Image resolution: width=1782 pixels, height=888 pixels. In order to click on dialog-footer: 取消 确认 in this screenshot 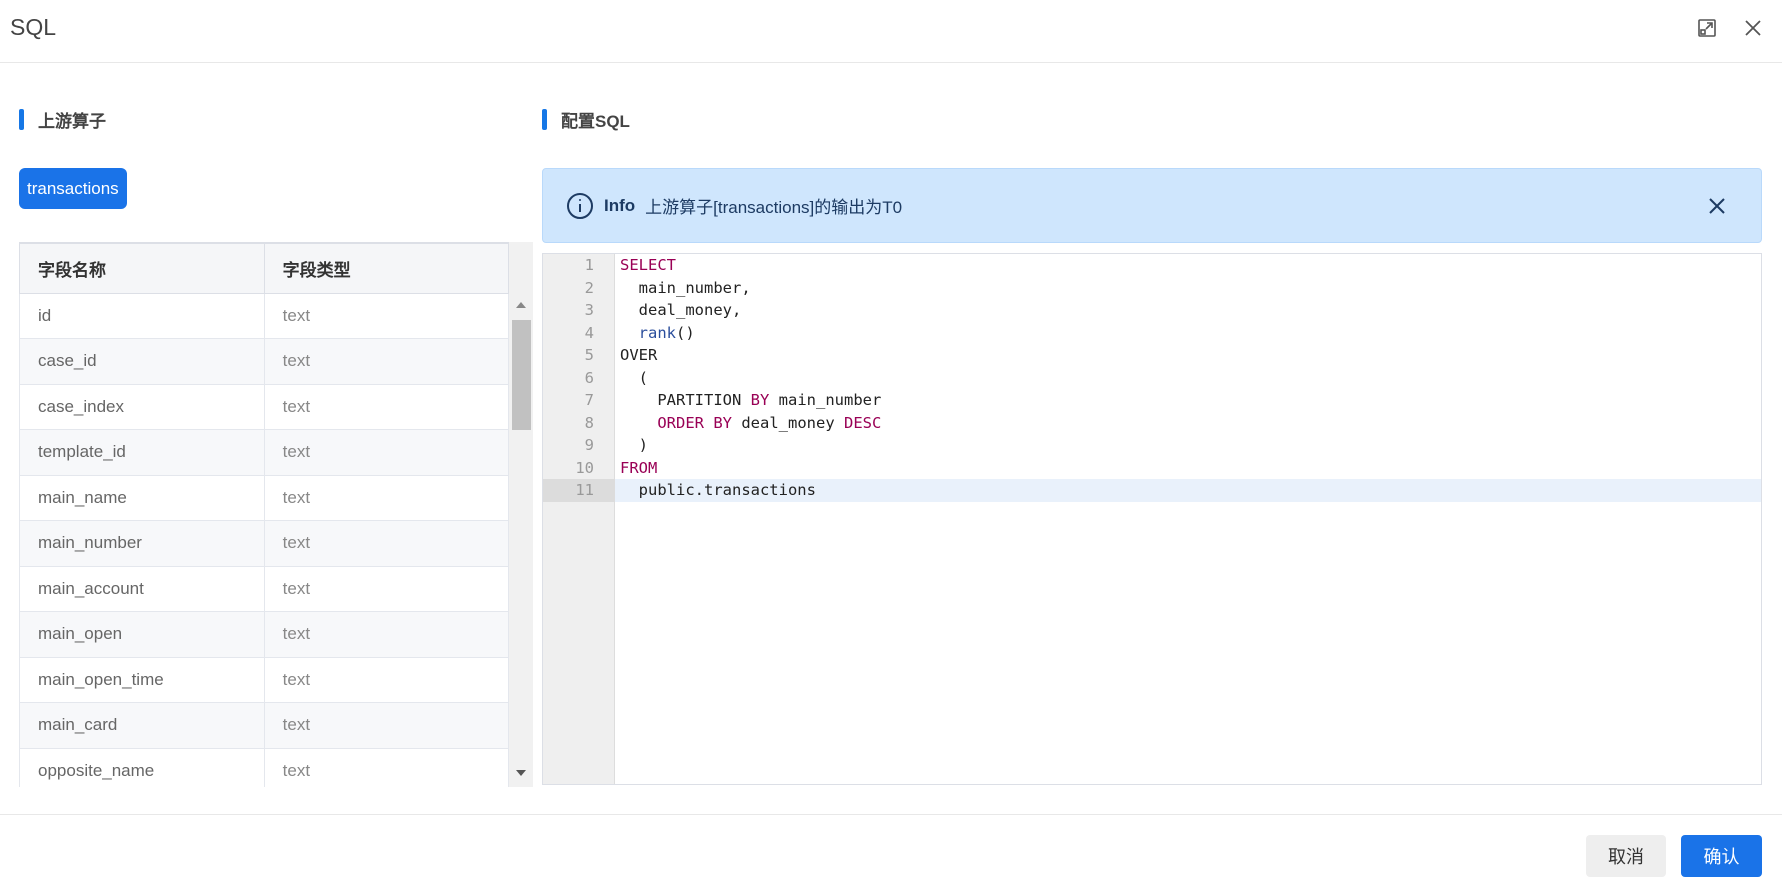, I will do `click(891, 851)`.